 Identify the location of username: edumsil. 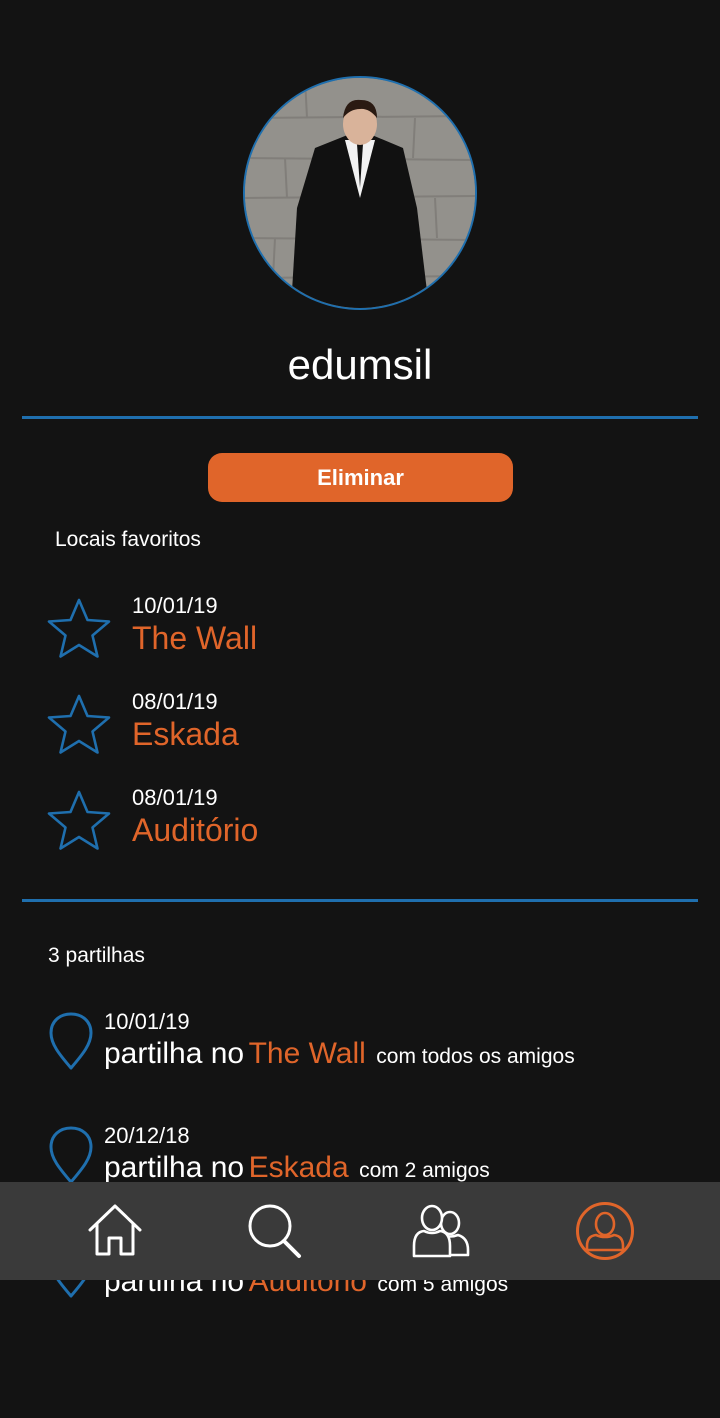
(360, 364).